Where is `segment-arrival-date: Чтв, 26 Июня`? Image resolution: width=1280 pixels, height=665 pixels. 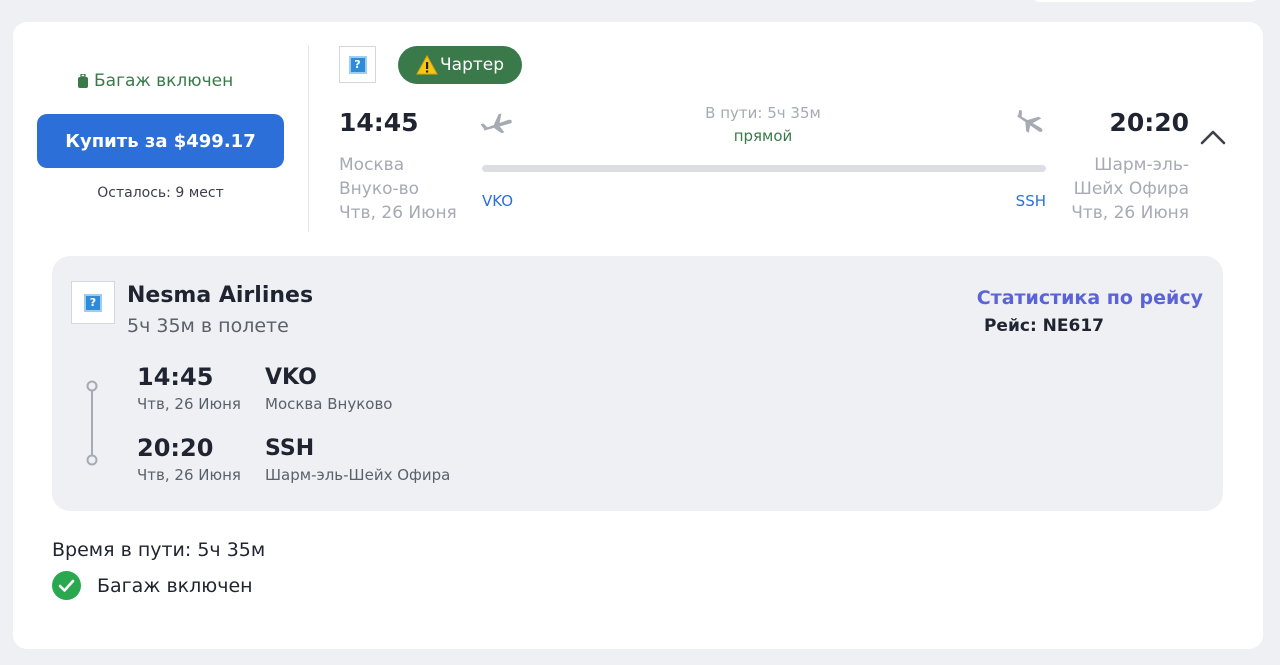
segment-arrival-date: Чтв, 26 Июня is located at coordinates (189, 475).